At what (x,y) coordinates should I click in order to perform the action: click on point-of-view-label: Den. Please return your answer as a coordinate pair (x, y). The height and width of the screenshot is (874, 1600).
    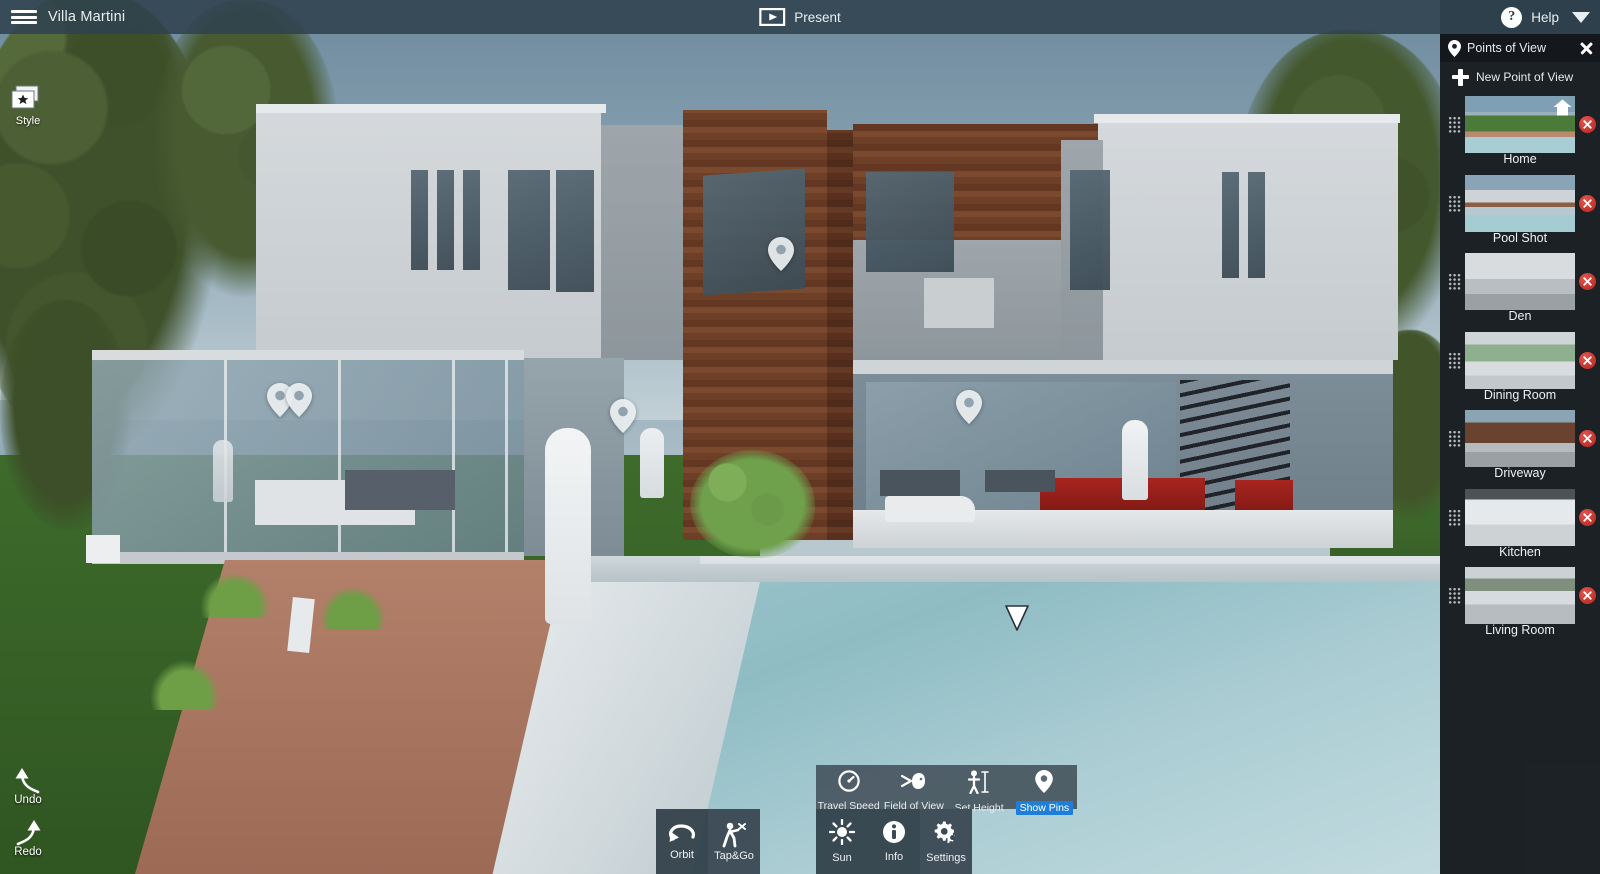
    Looking at the image, I should click on (1520, 316).